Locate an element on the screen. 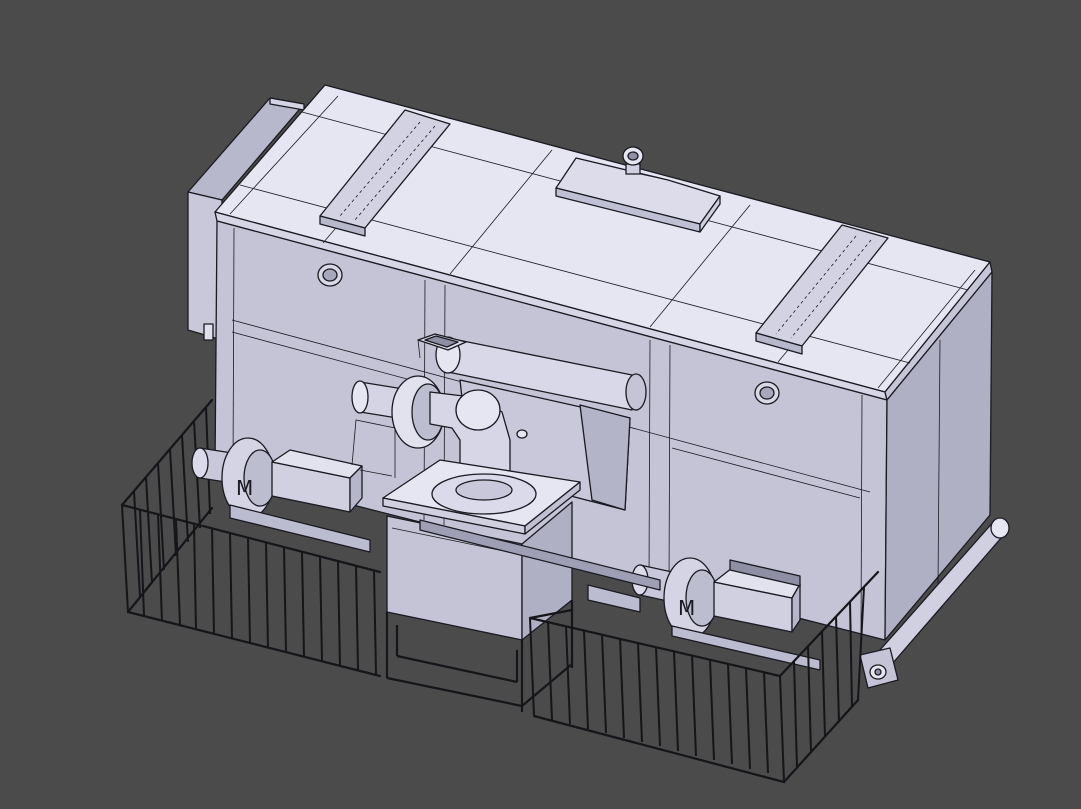 This screenshot has width=1081, height=809. viewport-window-left is located at coordinates (330, 275).